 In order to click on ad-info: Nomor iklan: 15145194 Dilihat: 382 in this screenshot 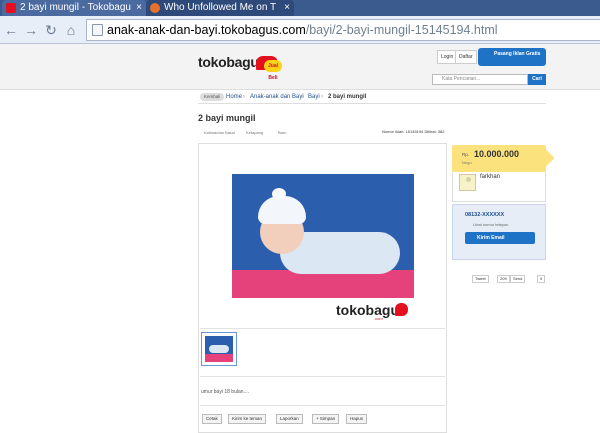, I will do `click(413, 131)`.